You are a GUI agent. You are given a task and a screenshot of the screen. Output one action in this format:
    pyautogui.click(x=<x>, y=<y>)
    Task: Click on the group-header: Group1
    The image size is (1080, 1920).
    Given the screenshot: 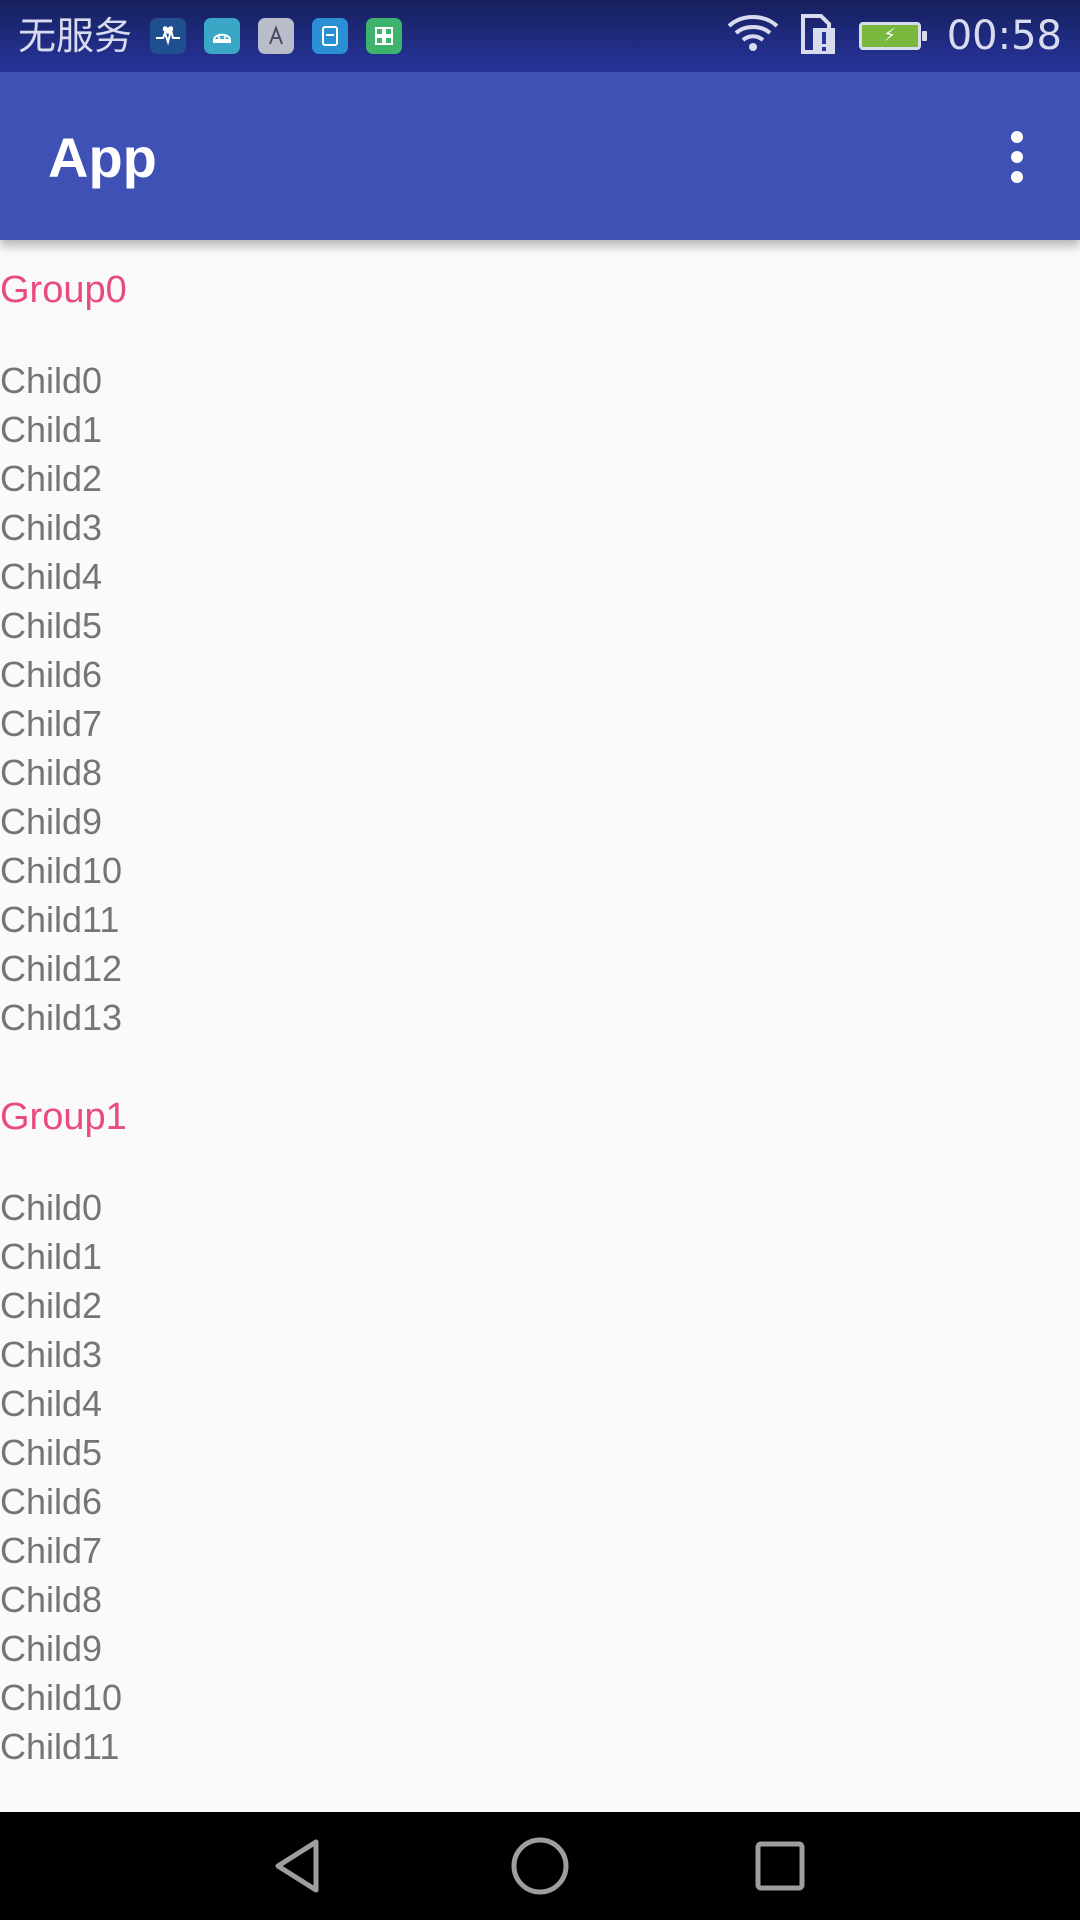 What is the action you would take?
    pyautogui.click(x=540, y=1117)
    